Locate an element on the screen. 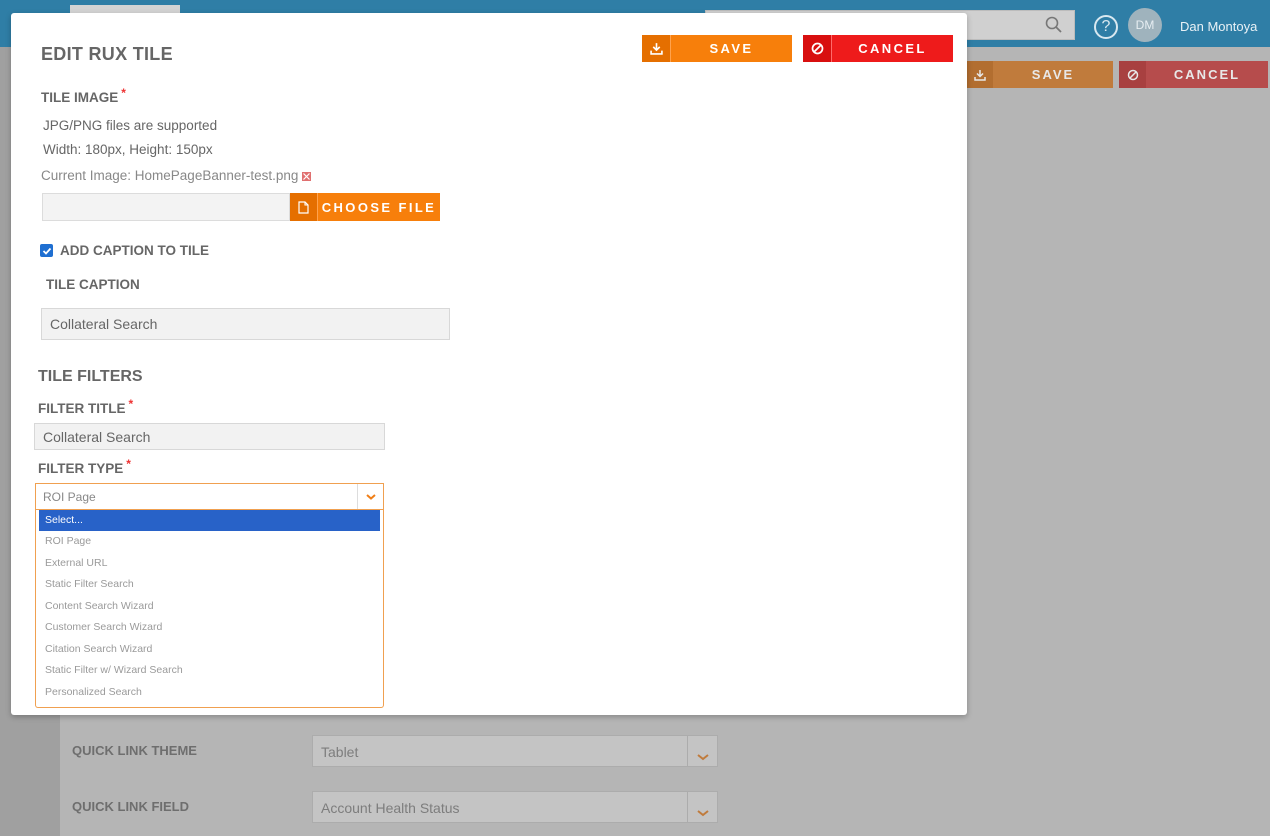 The image size is (1270, 836). filter-title-input: Collateral Search is located at coordinates (209, 436).